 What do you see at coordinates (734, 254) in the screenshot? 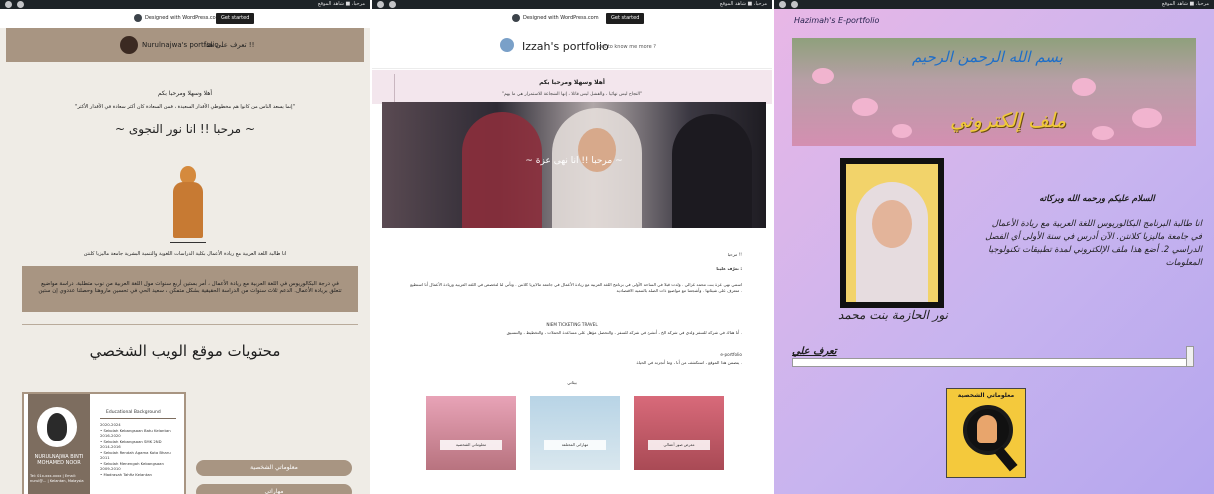
I see `content-line: مرحبا !!` at bounding box center [734, 254].